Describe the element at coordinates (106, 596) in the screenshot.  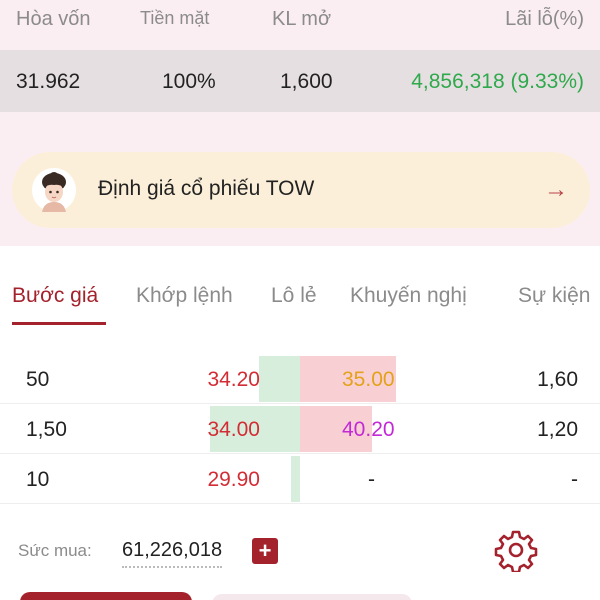
I see `buy-button` at that location.